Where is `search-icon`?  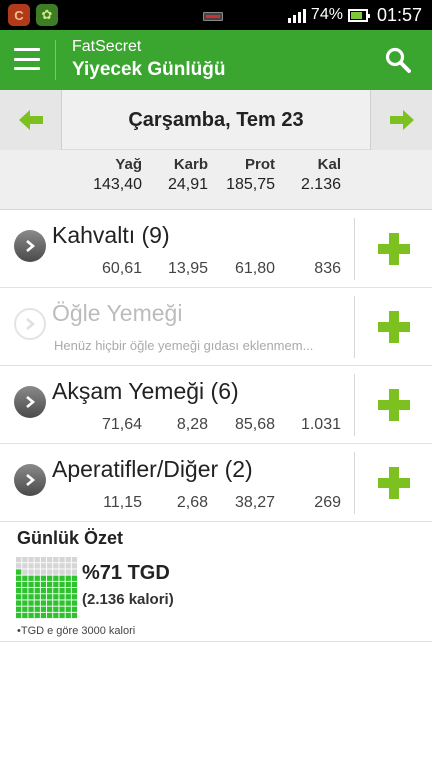 search-icon is located at coordinates (398, 60).